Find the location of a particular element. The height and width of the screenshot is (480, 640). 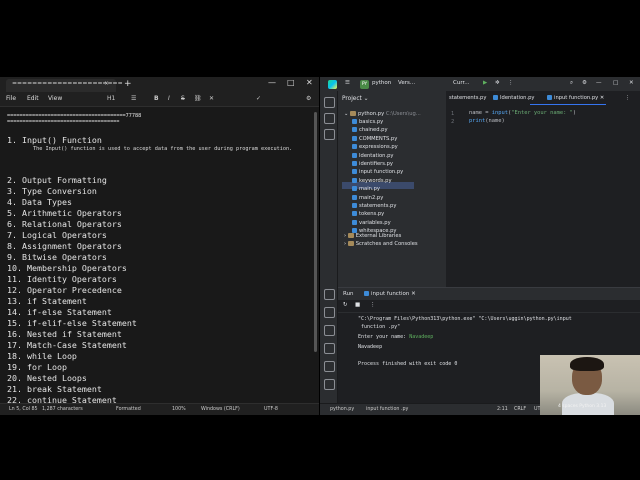

list-item: 16. Nested if Statement is located at coordinates (64, 334).